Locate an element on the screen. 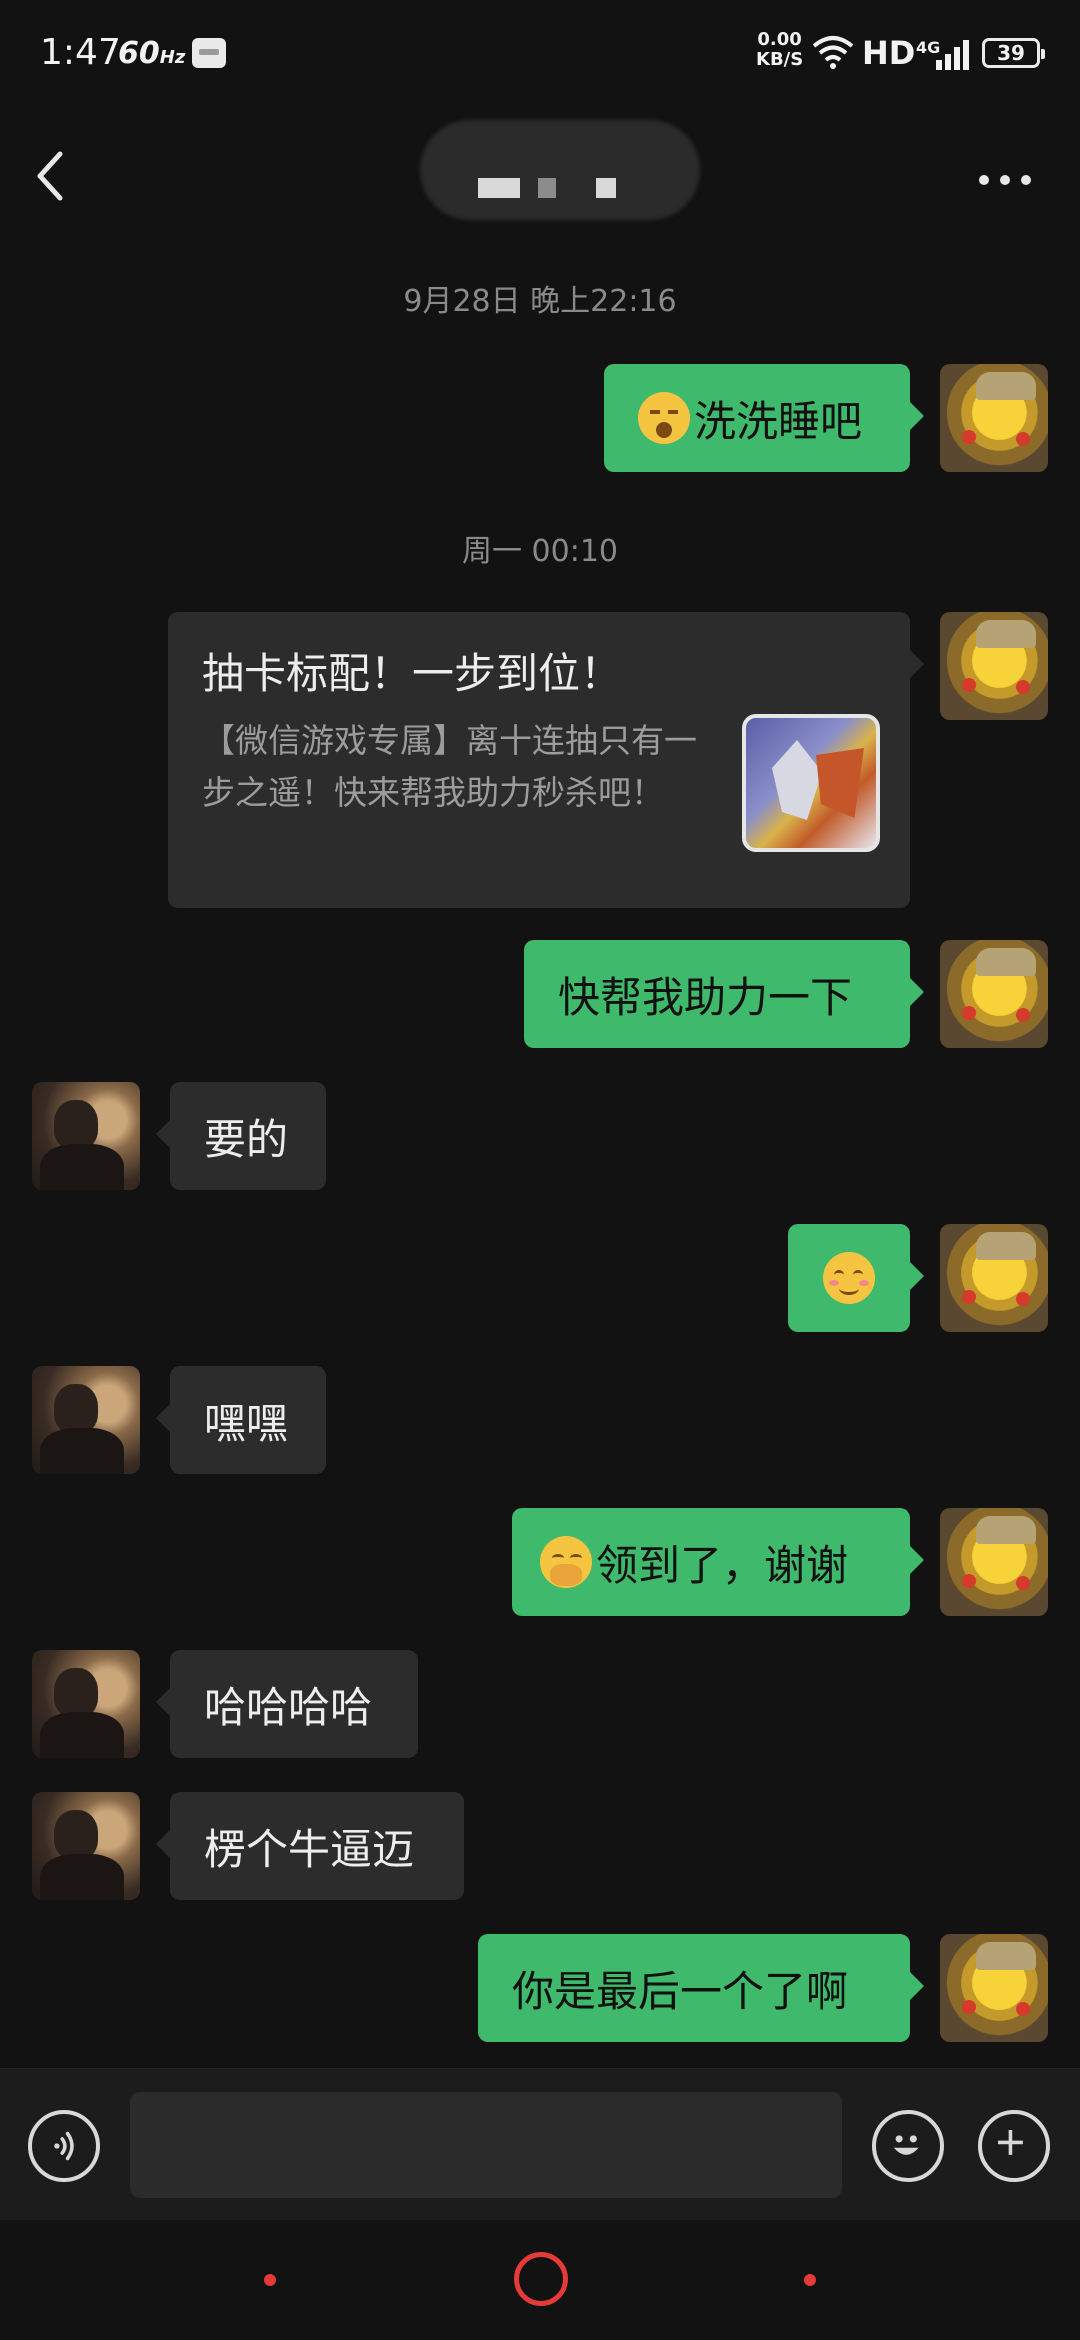  message-text: 你是最后一个了啊 is located at coordinates (680, 1991).